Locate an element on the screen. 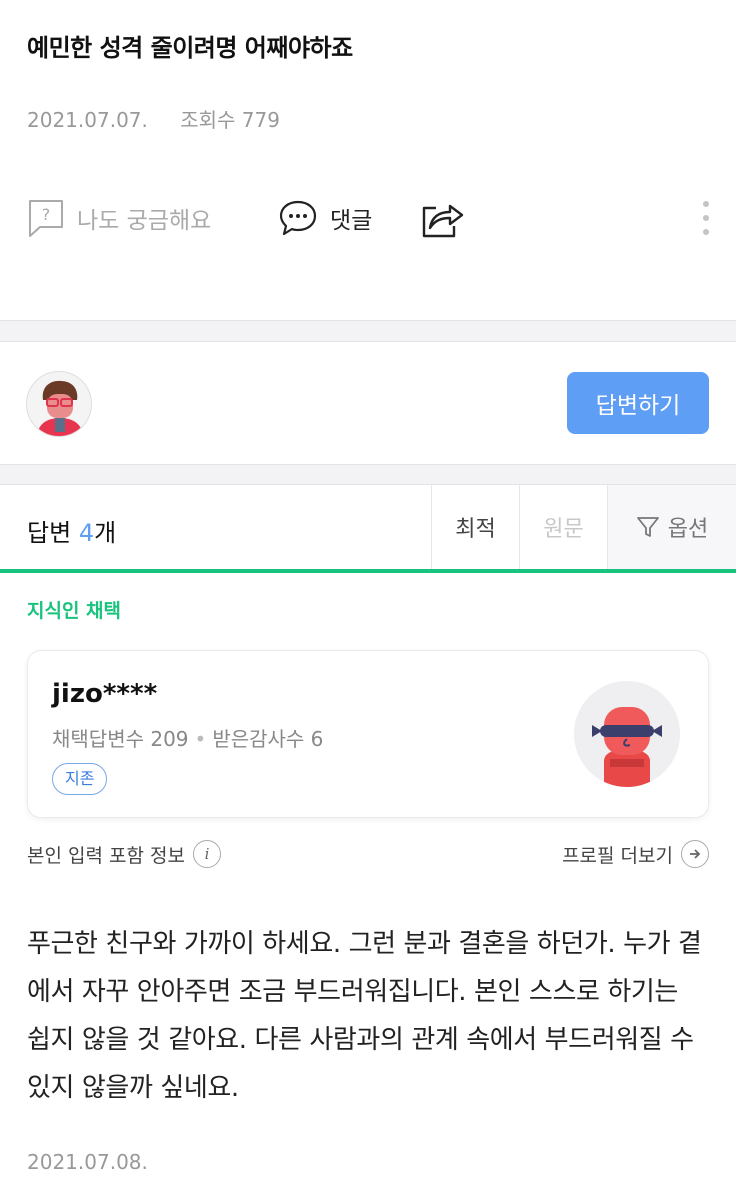 The image size is (736, 1200). question-bubble-icon: ? is located at coordinates (46, 218).